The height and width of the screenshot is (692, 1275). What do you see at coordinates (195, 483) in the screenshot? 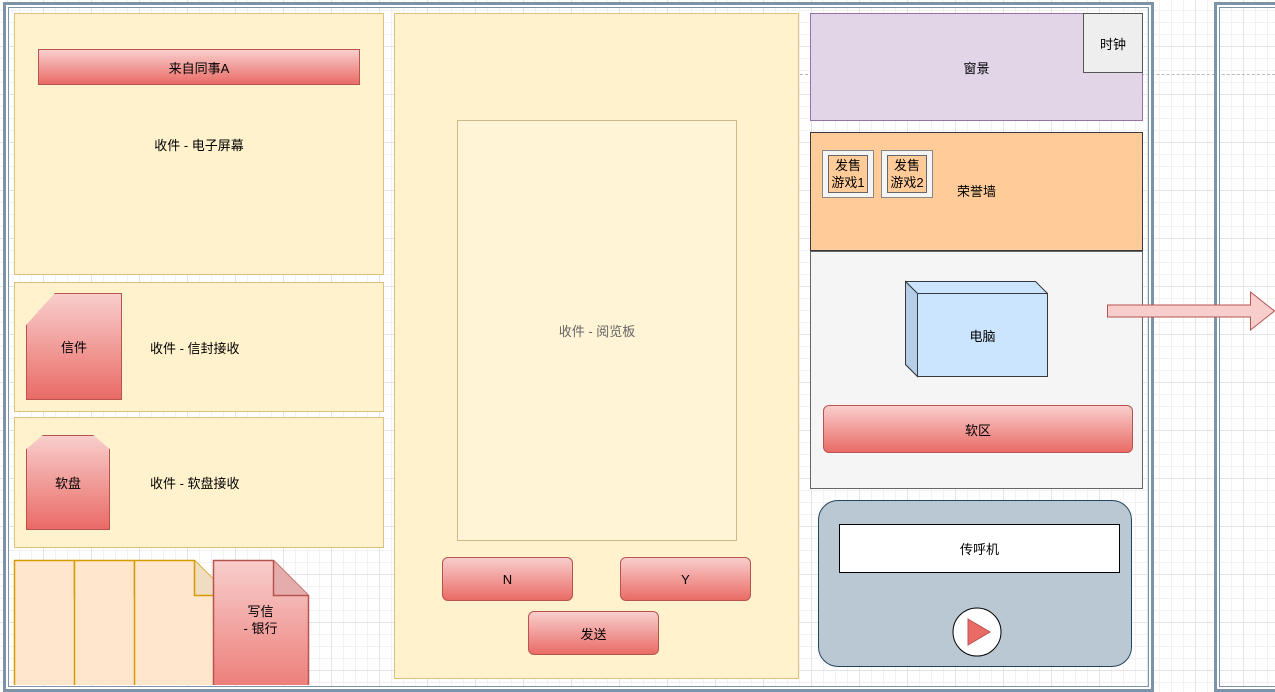
I see `floppy-label: 收件 - 软盘接收` at bounding box center [195, 483].